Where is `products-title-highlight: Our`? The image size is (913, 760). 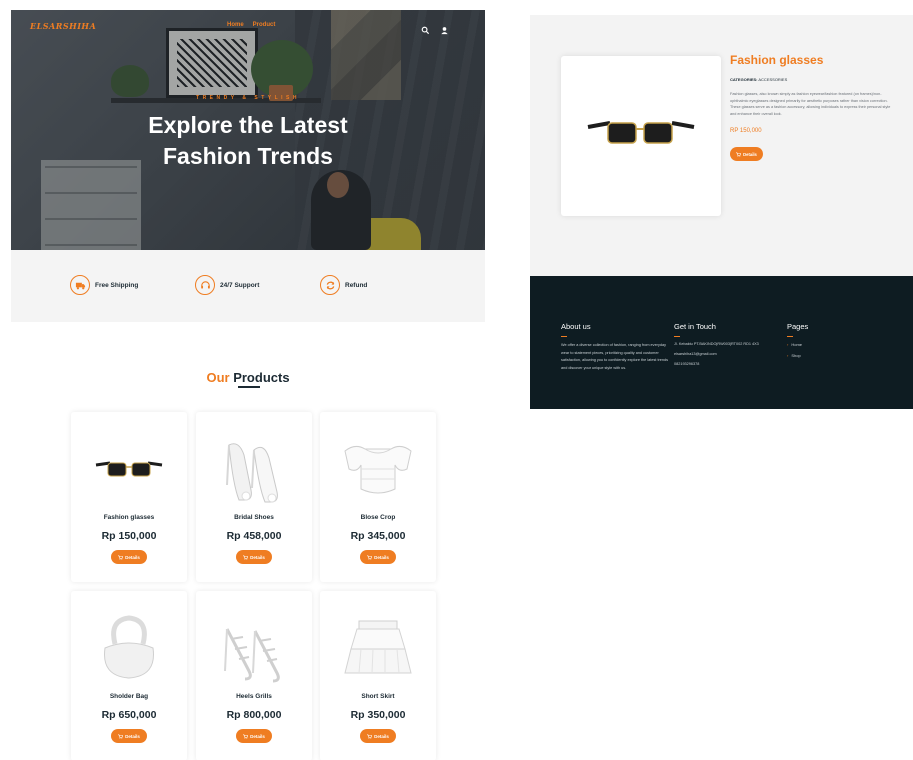
products-title-highlight: Our is located at coordinates (218, 377).